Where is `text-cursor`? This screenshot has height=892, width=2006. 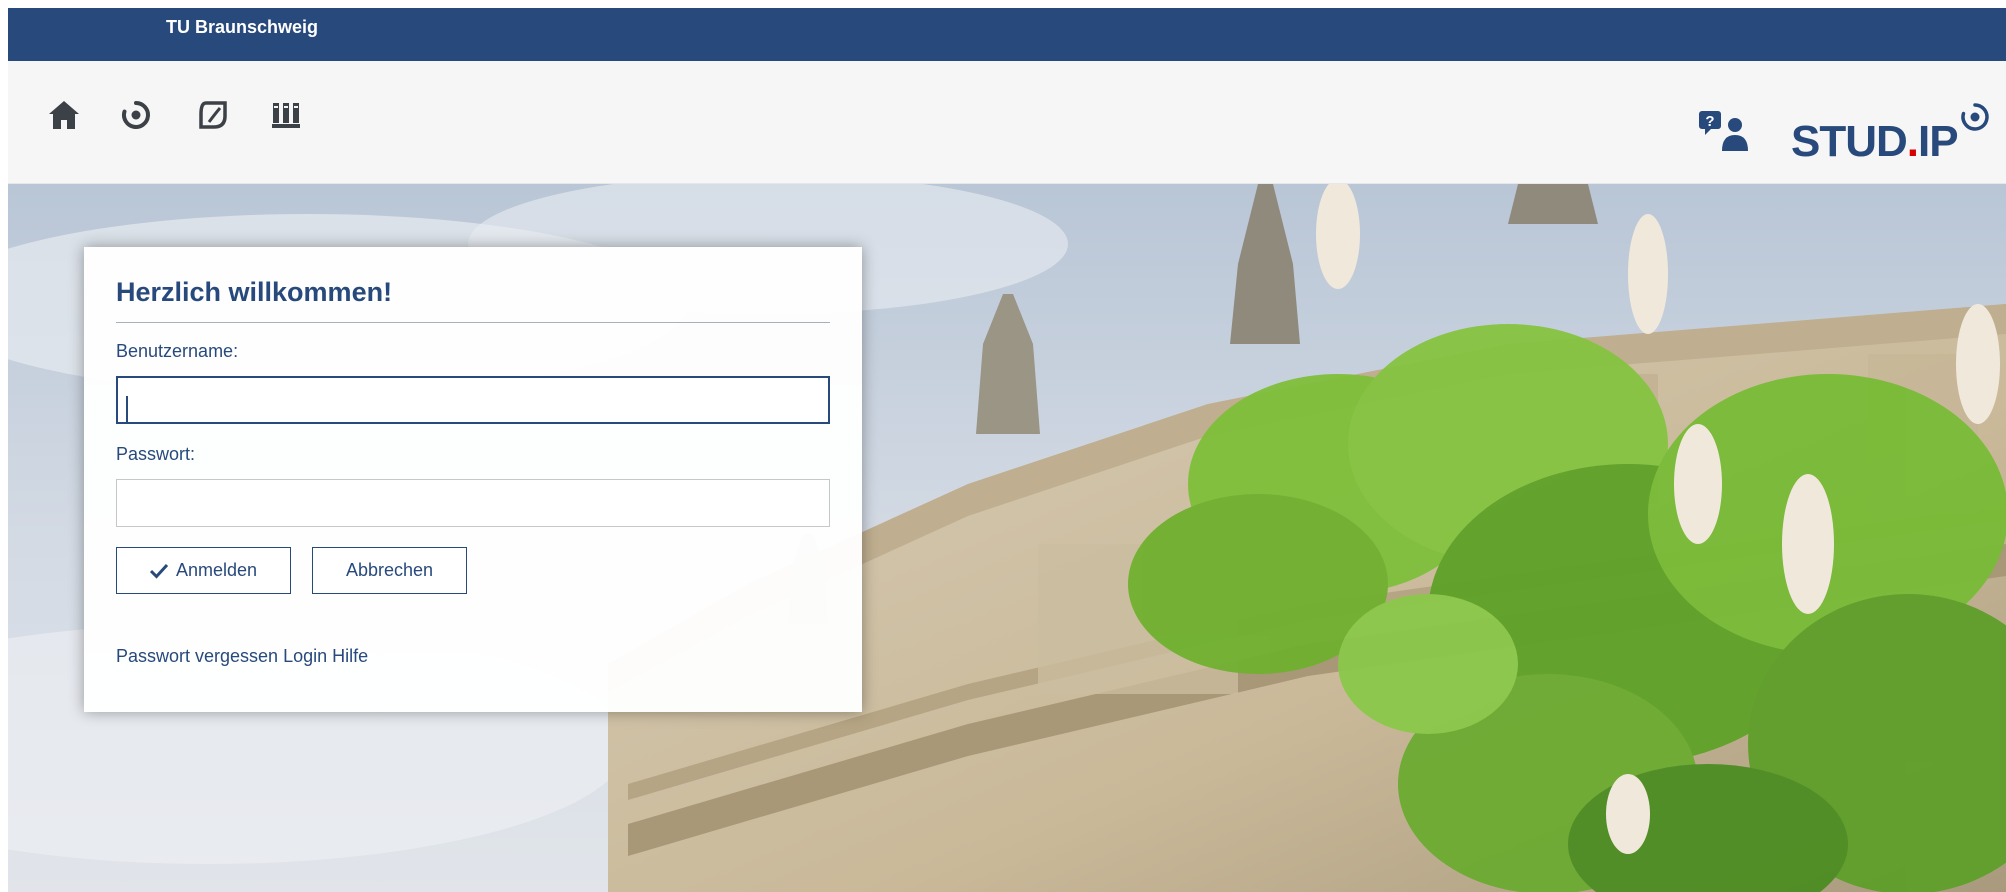
text-cursor is located at coordinates (127, 409).